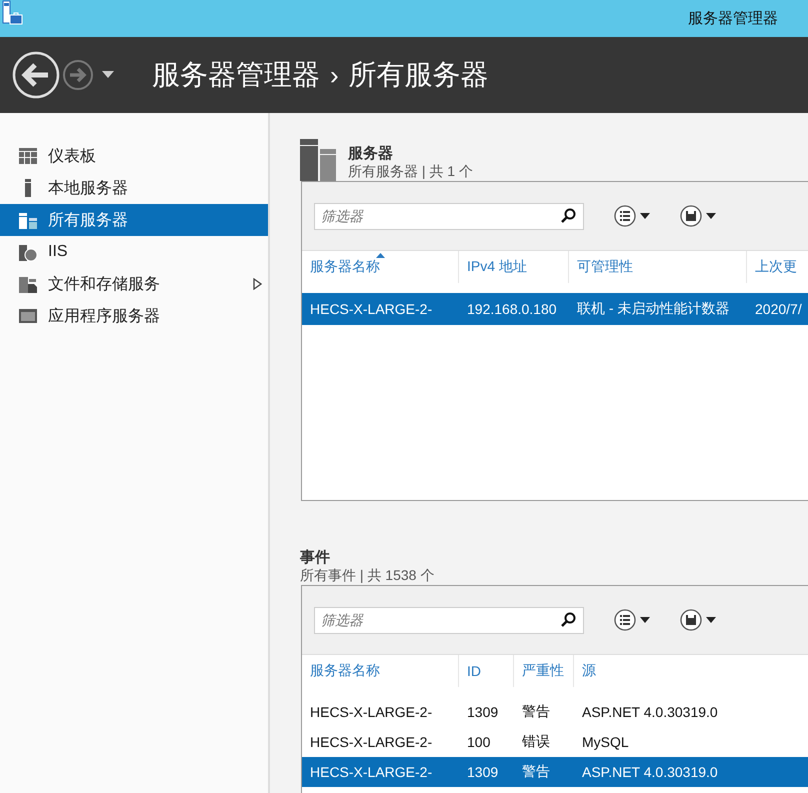  I want to click on sidebar-item: 应用程序服务器, so click(134, 316).